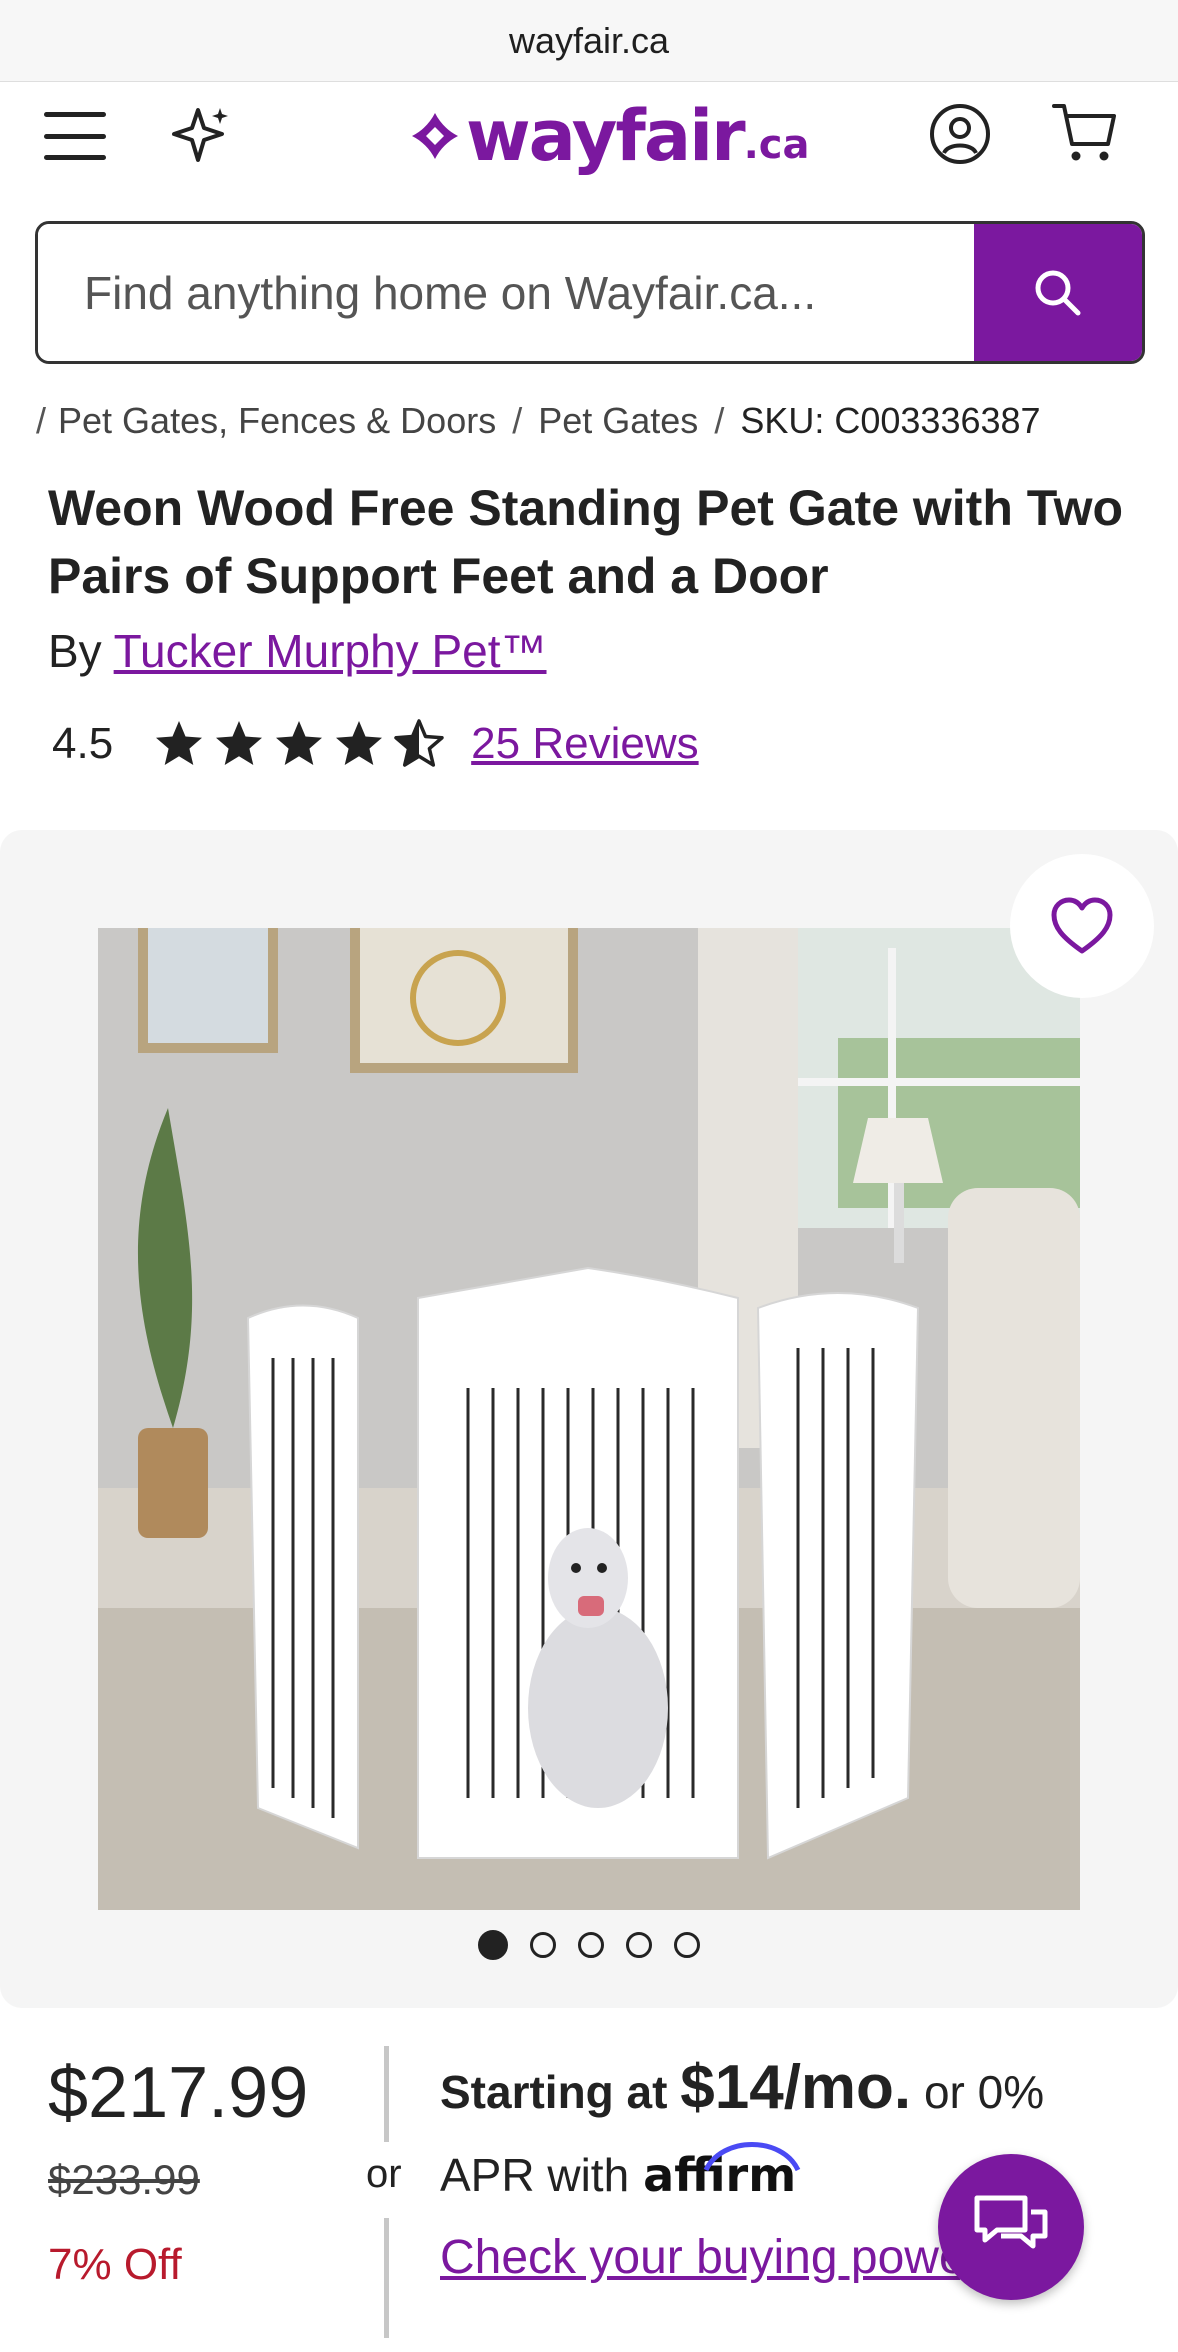  Describe the element at coordinates (796, 2087) in the screenshot. I see `monthly-price: $14/mo.` at that location.